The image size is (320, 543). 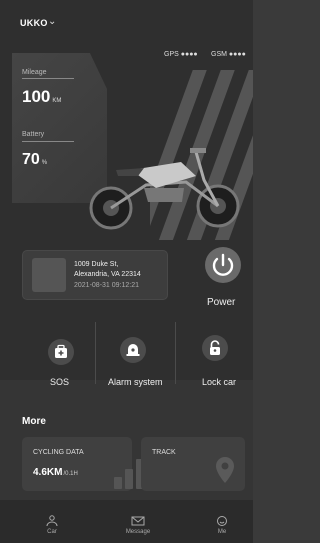 I want to click on mileage-label: Mileage, so click(x=34, y=72).